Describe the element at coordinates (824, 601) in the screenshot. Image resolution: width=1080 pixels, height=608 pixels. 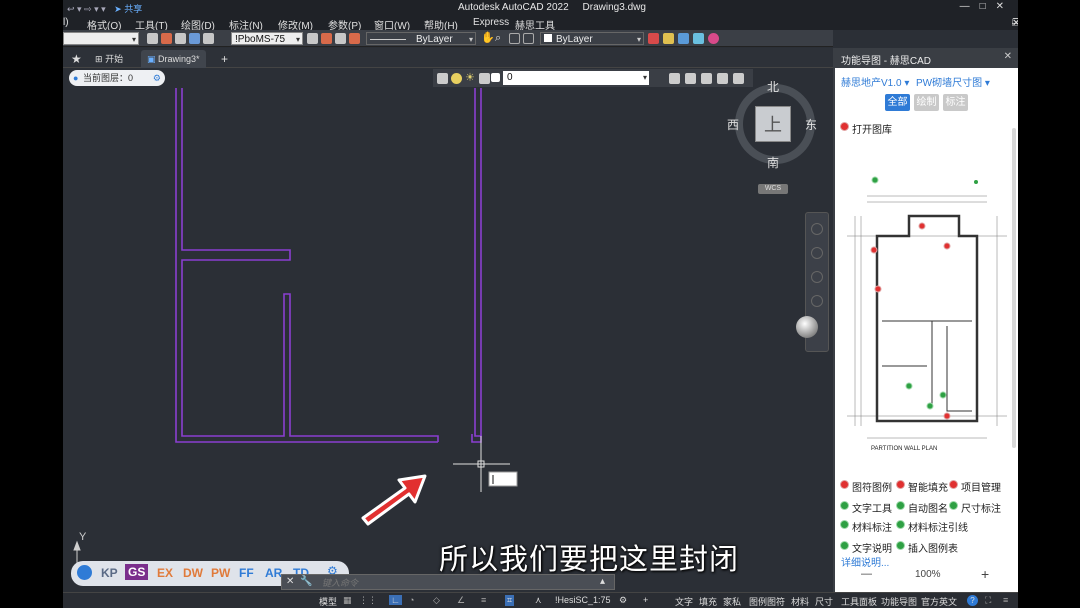
I see `status-item-dimension: 尺寸` at that location.